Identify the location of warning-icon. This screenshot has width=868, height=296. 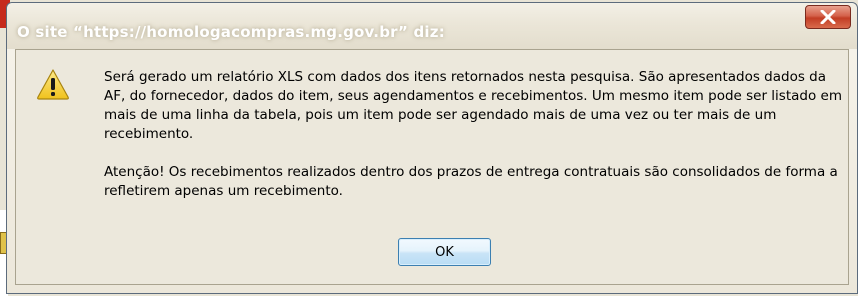
(53, 84).